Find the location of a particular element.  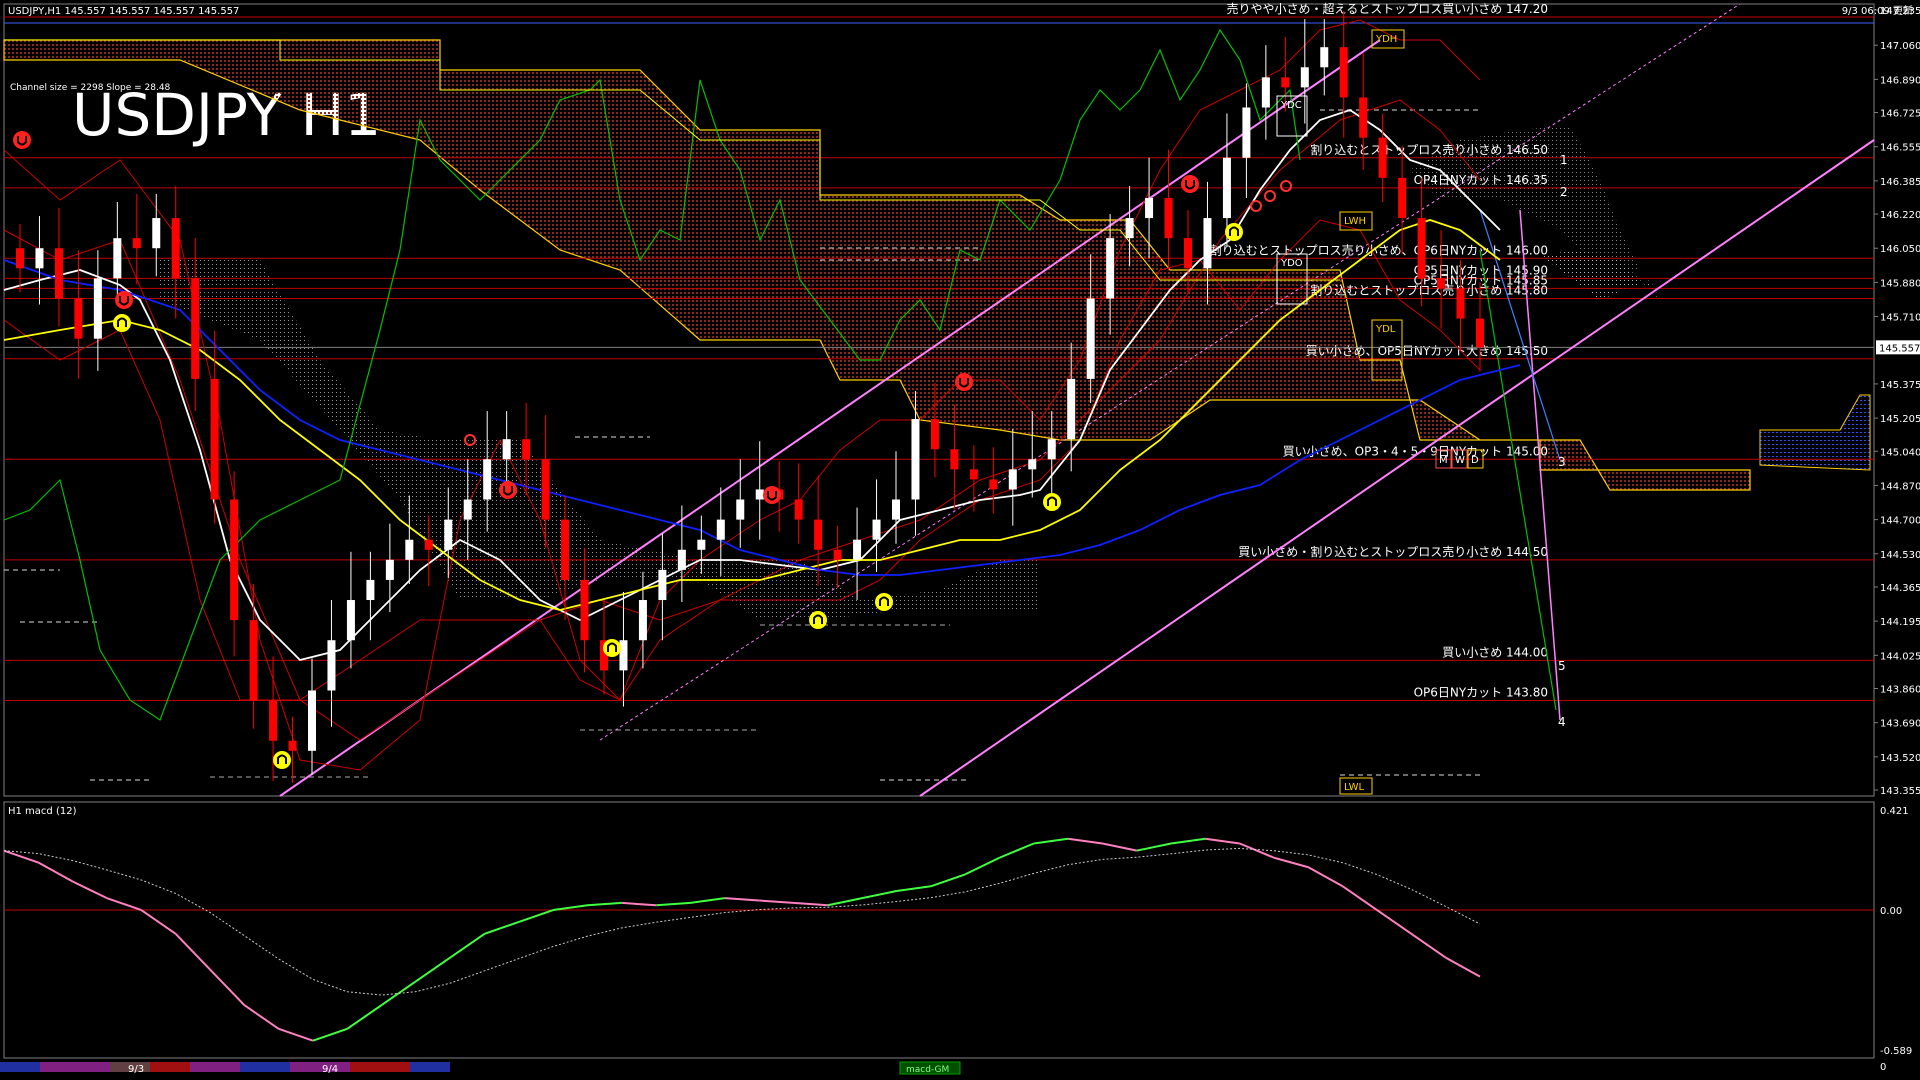

level-label: 買い小さめ、OP5日NYカット大きめ 145.50 is located at coordinates (1427, 351).